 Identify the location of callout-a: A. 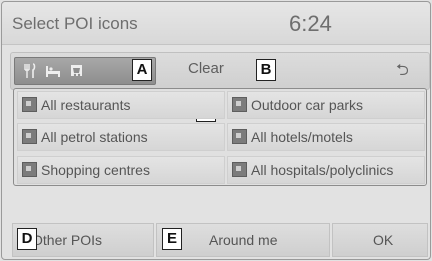
(142, 70).